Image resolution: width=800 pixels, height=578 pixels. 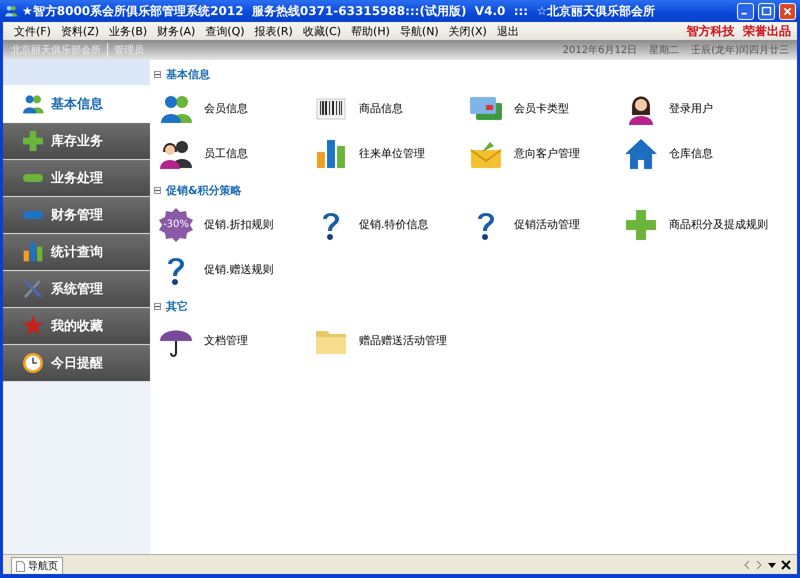 I want to click on star-icon, so click(x=33, y=326).